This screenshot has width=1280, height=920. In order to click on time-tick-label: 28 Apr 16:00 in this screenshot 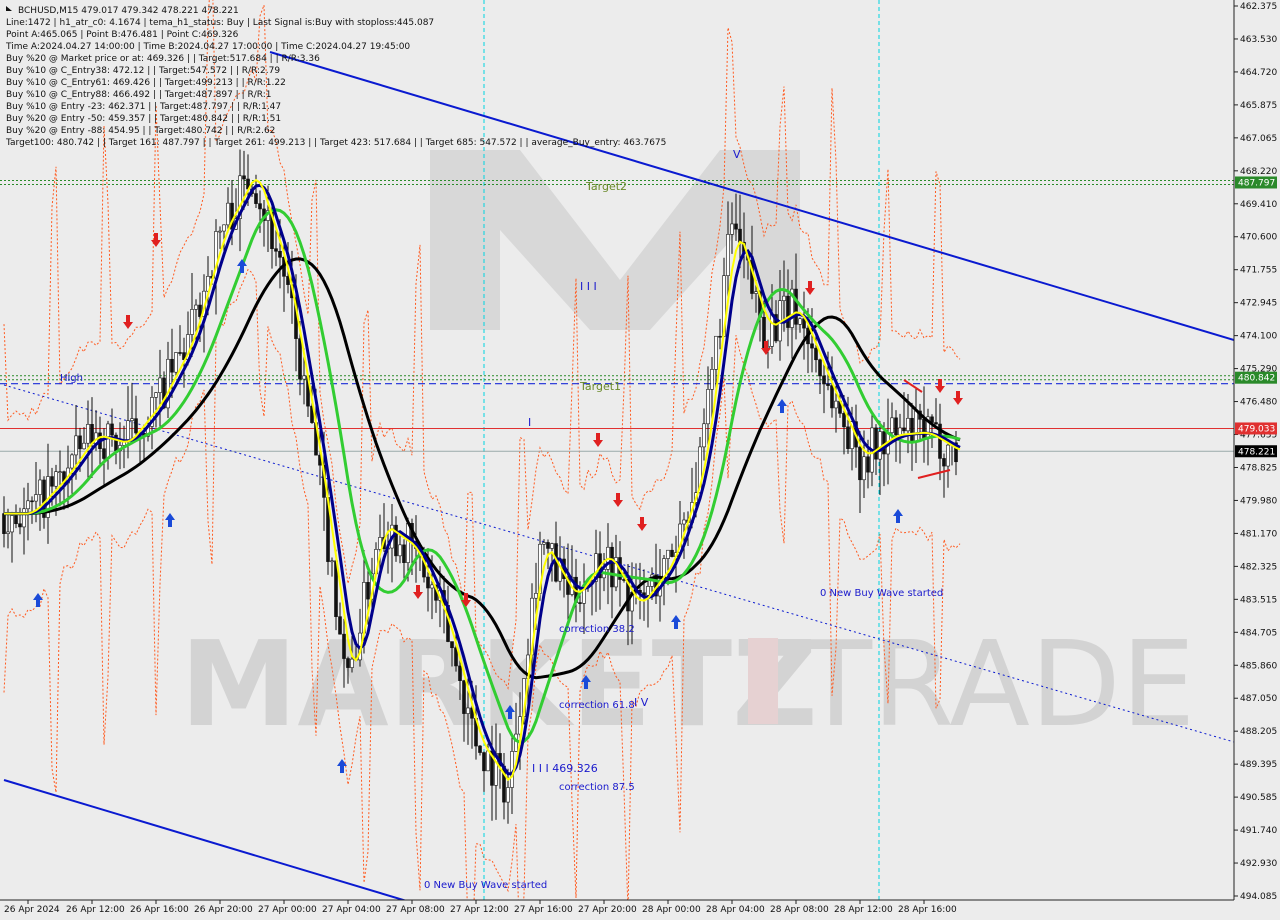, I will do `click(927, 910)`.